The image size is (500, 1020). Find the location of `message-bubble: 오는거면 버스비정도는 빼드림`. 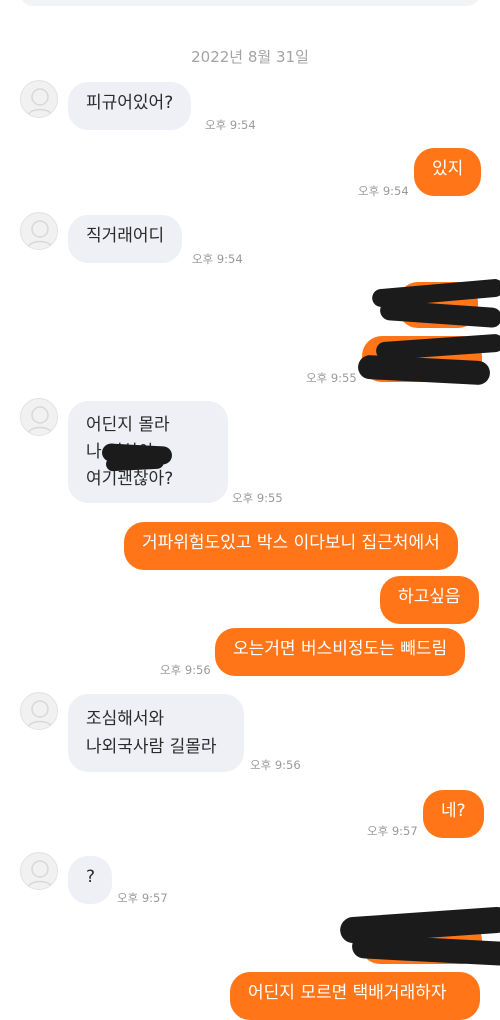

message-bubble: 오는거면 버스비정도는 빼드림 is located at coordinates (340, 652).